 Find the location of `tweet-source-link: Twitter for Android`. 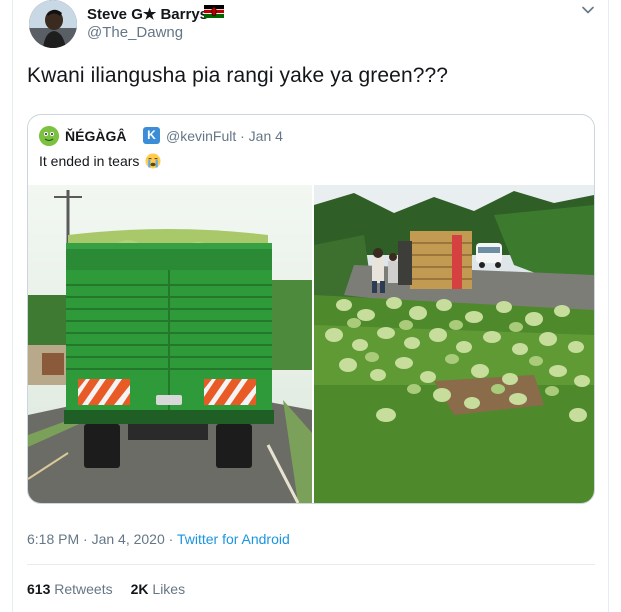

tweet-source-link: Twitter for Android is located at coordinates (233, 539).